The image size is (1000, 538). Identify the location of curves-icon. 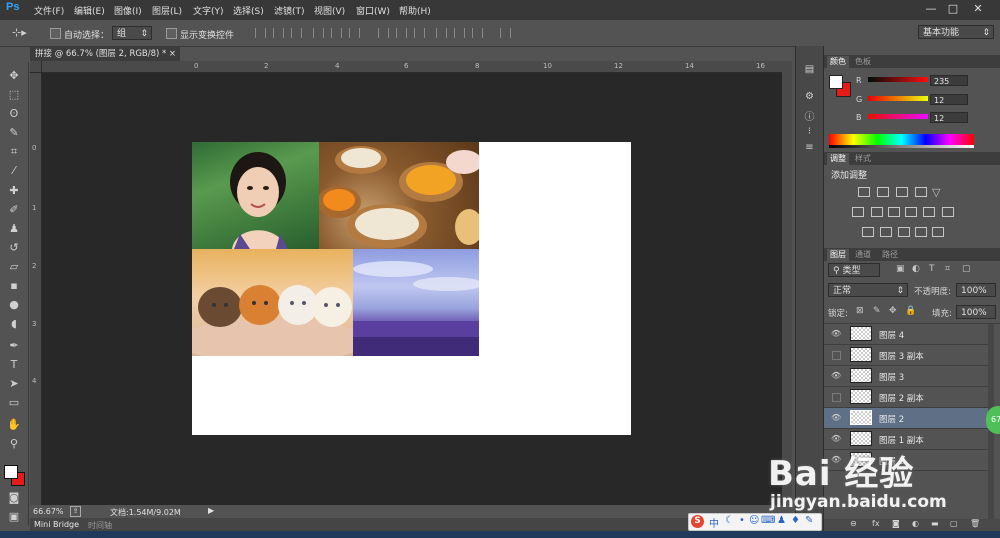
(902, 192).